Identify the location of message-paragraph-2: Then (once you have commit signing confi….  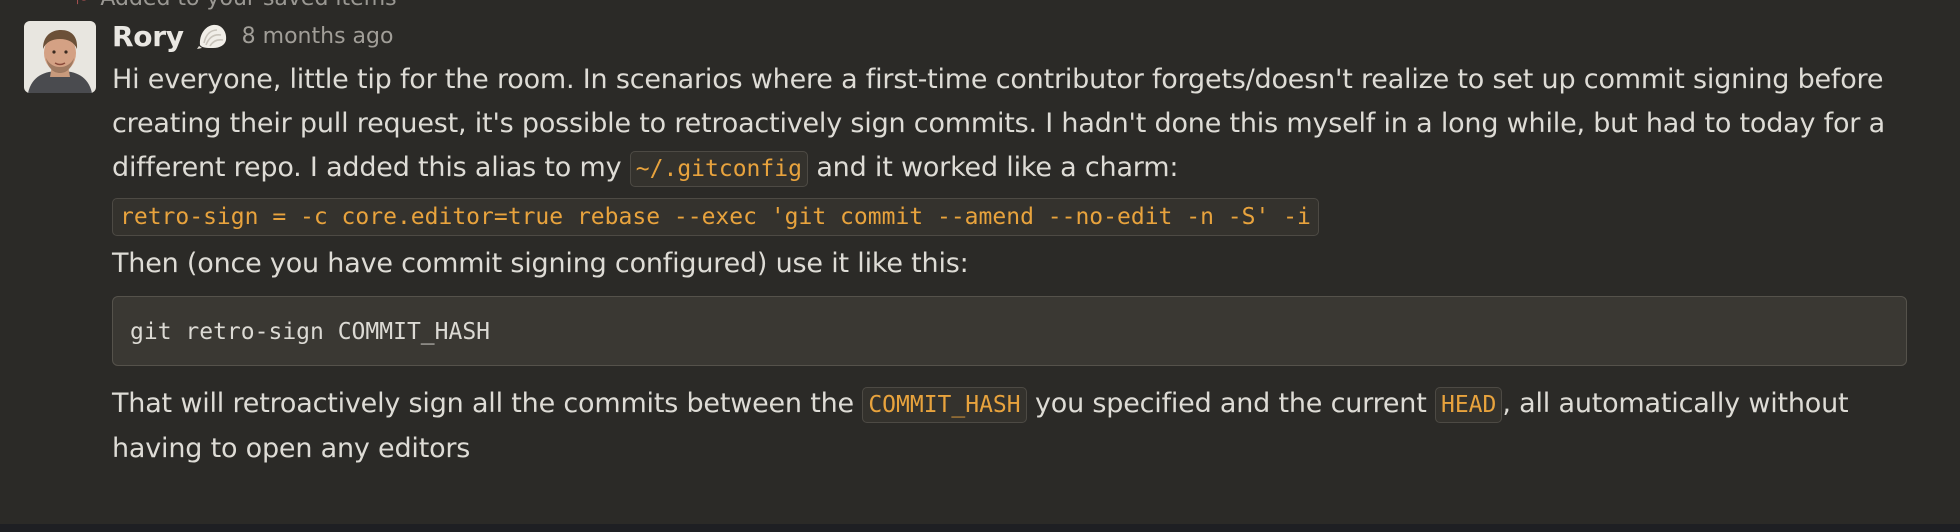
(540, 263).